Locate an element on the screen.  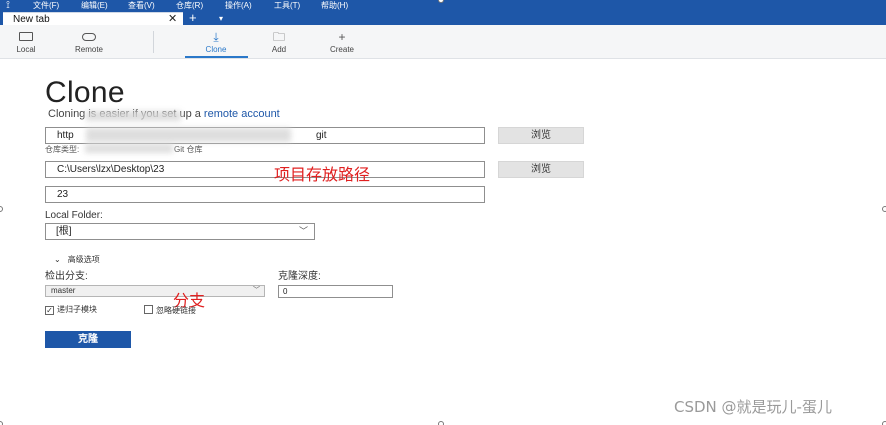
toolbar-create-label: Create is located at coordinates (341, 49).